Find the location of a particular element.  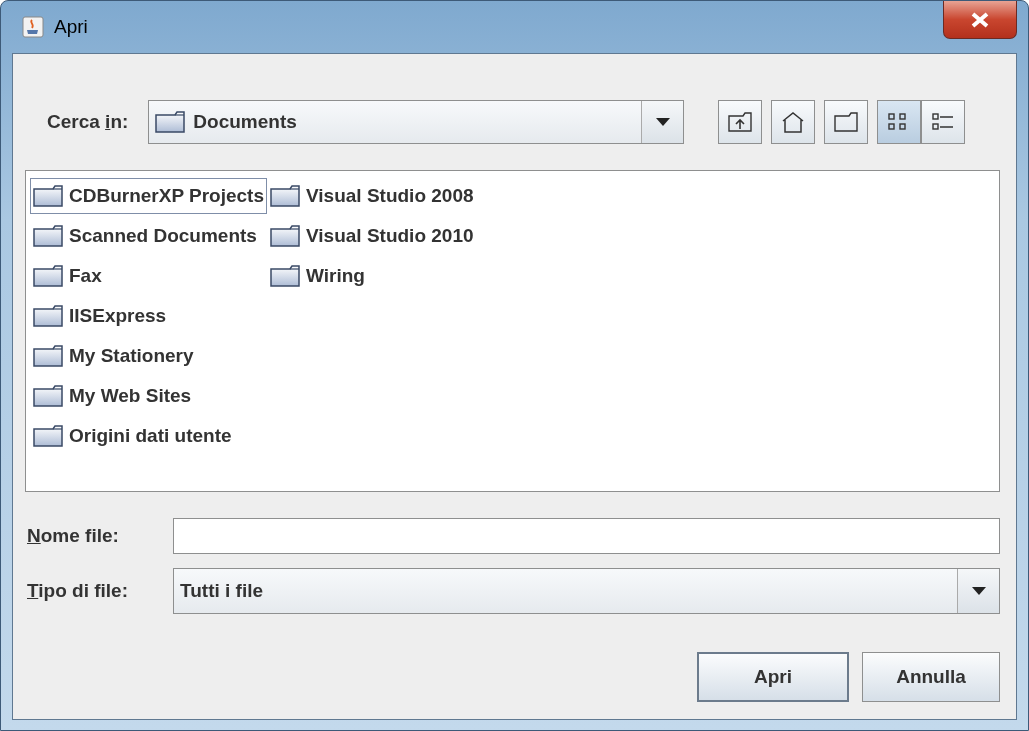

details-view-icon is located at coordinates (943, 122).